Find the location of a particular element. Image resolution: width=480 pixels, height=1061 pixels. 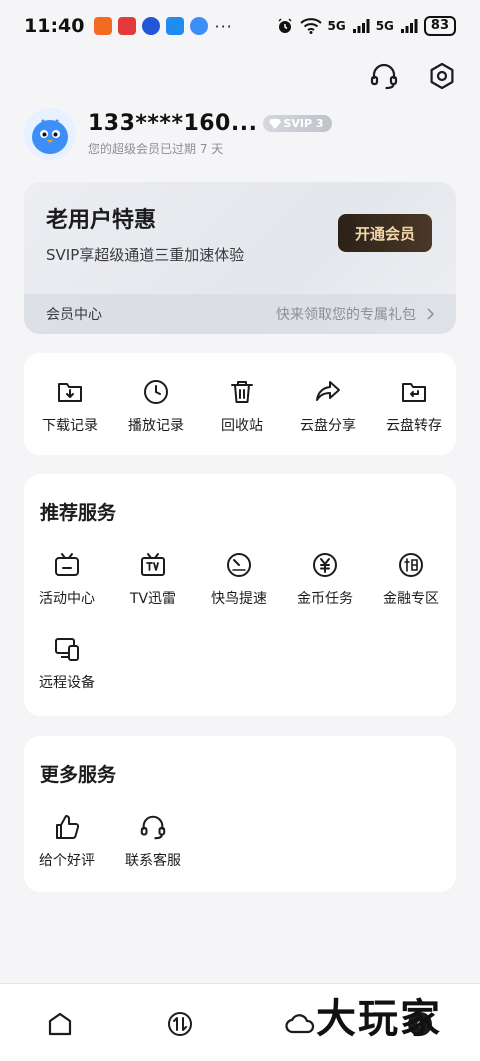

quick-action-play-history: 播放记录 is located at coordinates (156, 406).